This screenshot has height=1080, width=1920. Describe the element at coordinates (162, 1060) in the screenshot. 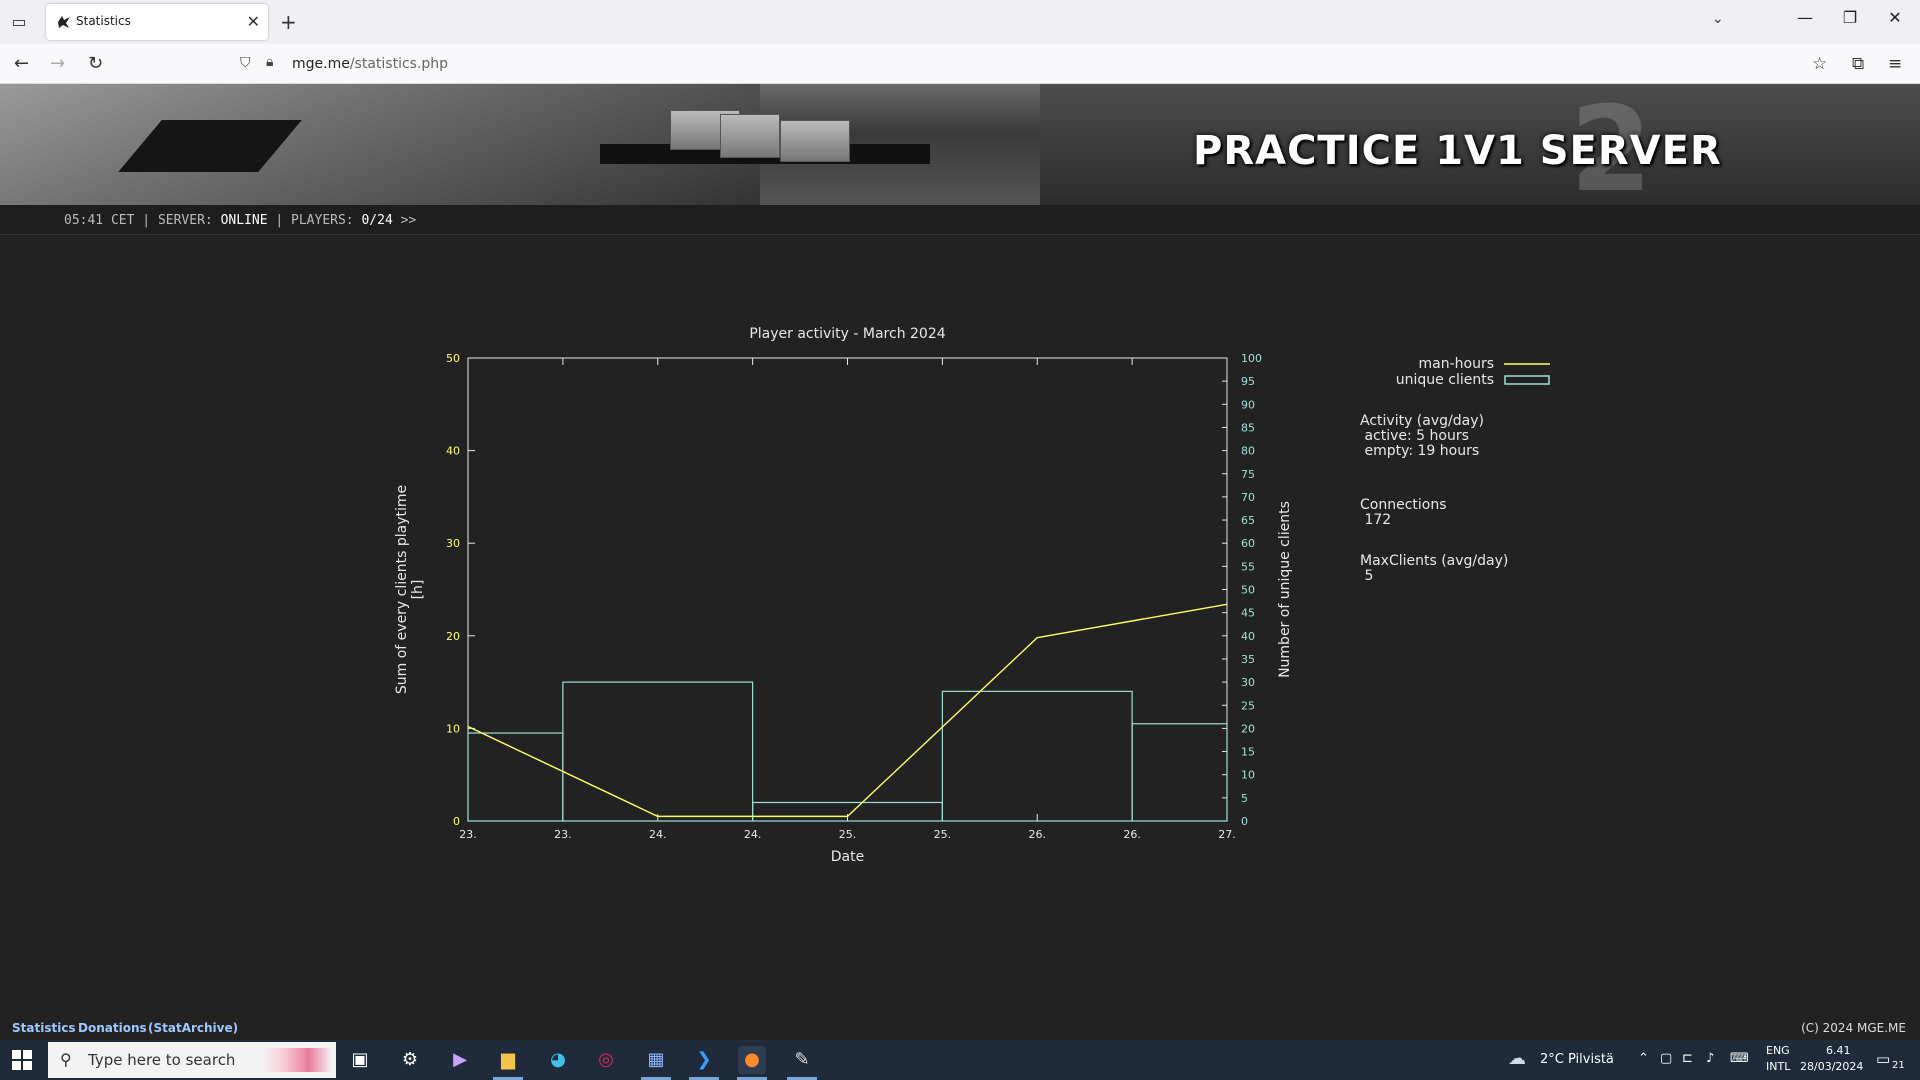

I see `search-placeholder: Type here to search` at that location.